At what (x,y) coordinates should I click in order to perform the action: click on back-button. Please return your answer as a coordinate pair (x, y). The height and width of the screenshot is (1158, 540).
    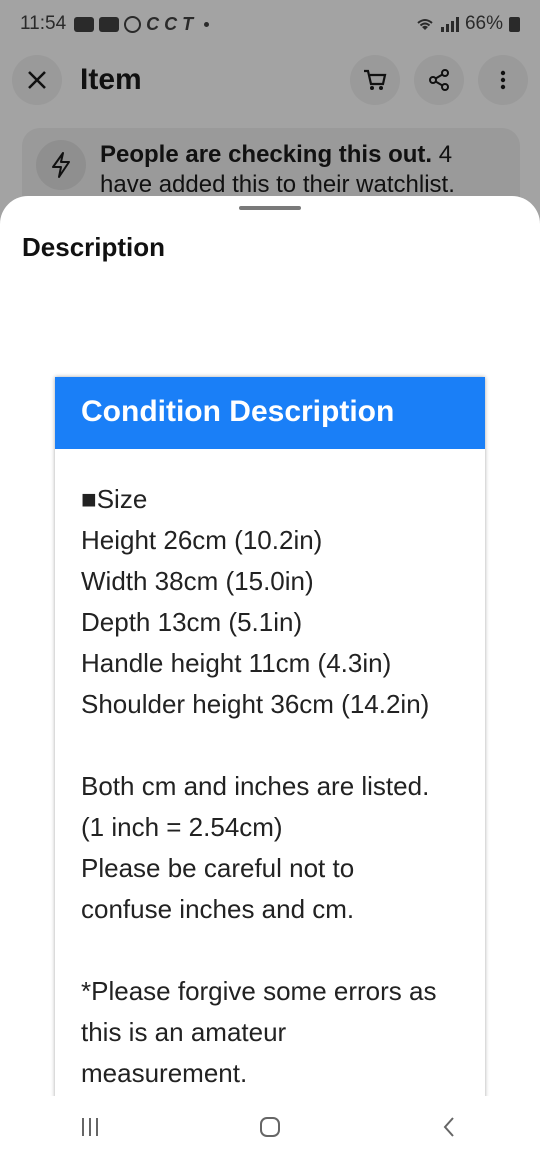
    Looking at the image, I should click on (450, 1127).